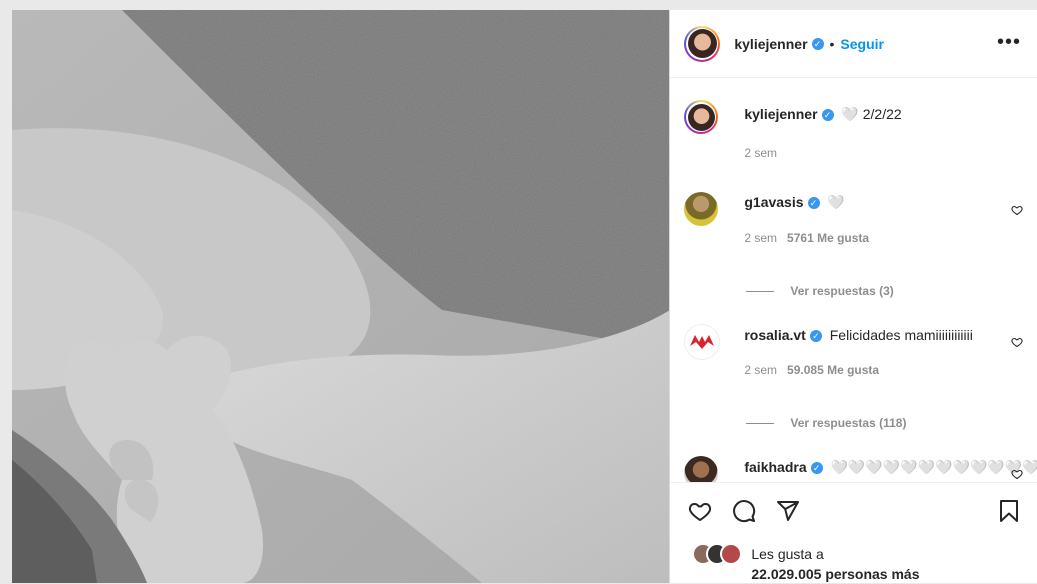  What do you see at coordinates (862, 44) in the screenshot?
I see `follow-button: Seguir` at bounding box center [862, 44].